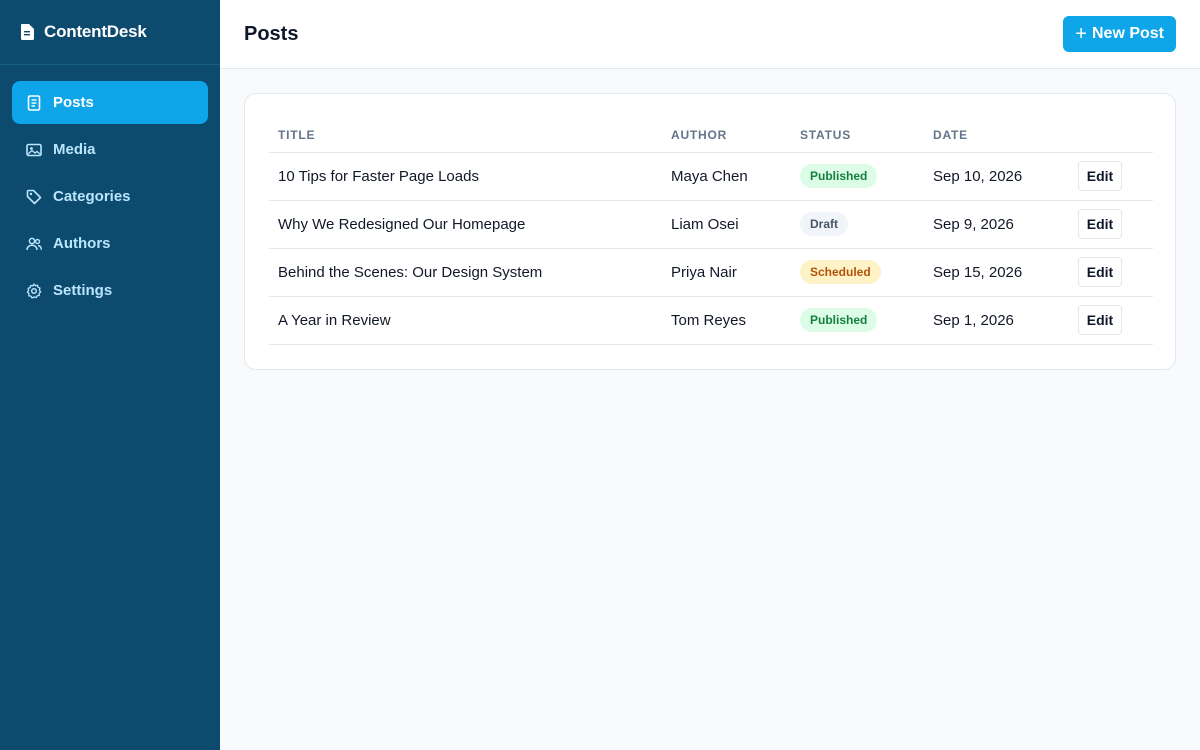 This screenshot has width=1200, height=750. What do you see at coordinates (34, 244) in the screenshot?
I see `users-icon` at bounding box center [34, 244].